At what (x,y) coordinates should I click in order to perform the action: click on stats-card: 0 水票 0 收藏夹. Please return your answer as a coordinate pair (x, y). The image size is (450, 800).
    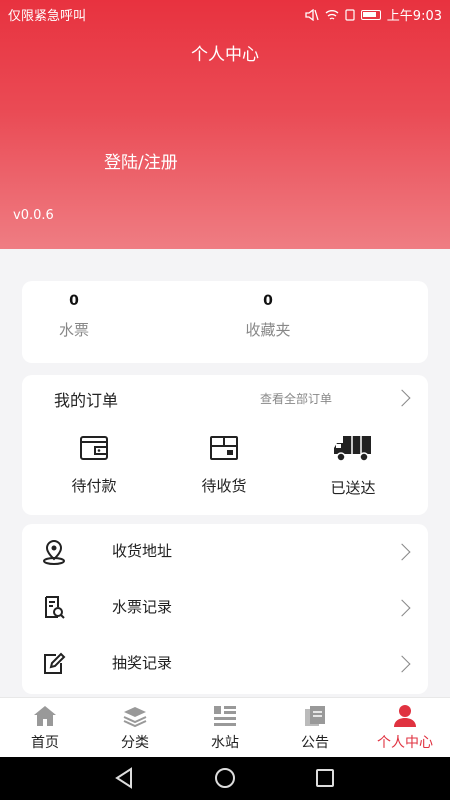
    Looking at the image, I should click on (225, 322).